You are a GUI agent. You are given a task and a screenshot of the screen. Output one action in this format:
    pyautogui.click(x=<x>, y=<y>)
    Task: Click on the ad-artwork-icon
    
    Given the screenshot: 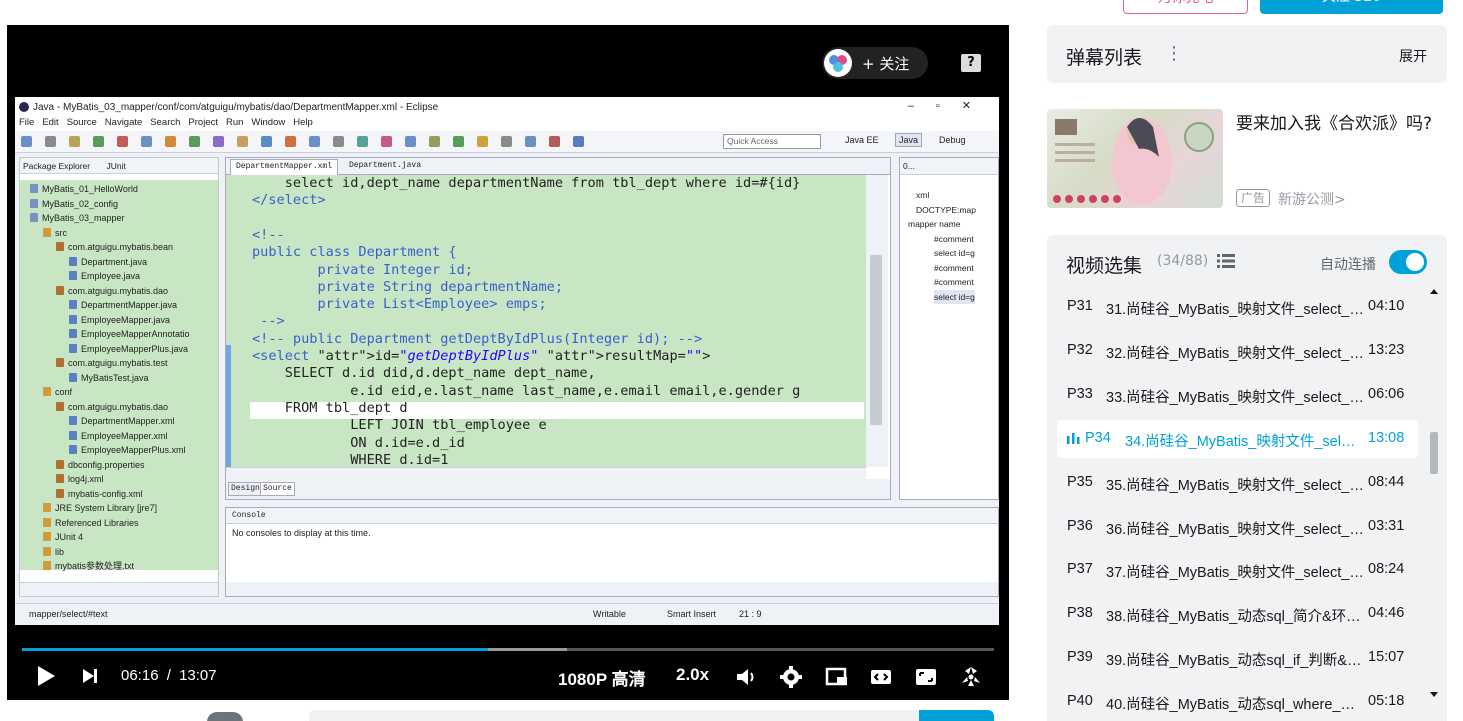 What is the action you would take?
    pyautogui.click(x=1133, y=161)
    